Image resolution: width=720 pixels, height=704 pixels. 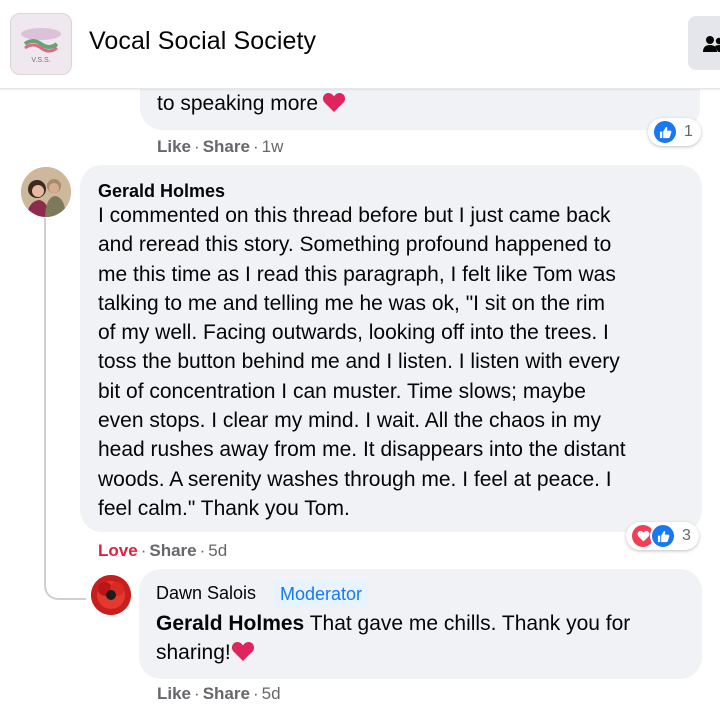 What do you see at coordinates (202, 41) in the screenshot?
I see `group-title: Vocal Social Society` at bounding box center [202, 41].